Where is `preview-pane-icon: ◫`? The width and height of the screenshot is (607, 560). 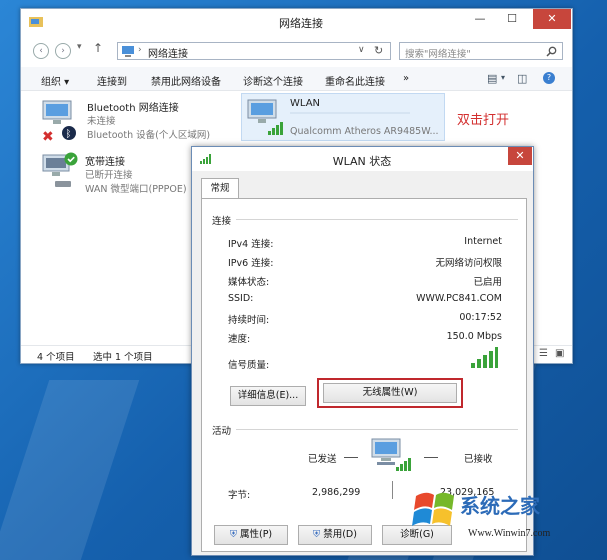
preview-pane-icon: ◫ is located at coordinates (522, 78).